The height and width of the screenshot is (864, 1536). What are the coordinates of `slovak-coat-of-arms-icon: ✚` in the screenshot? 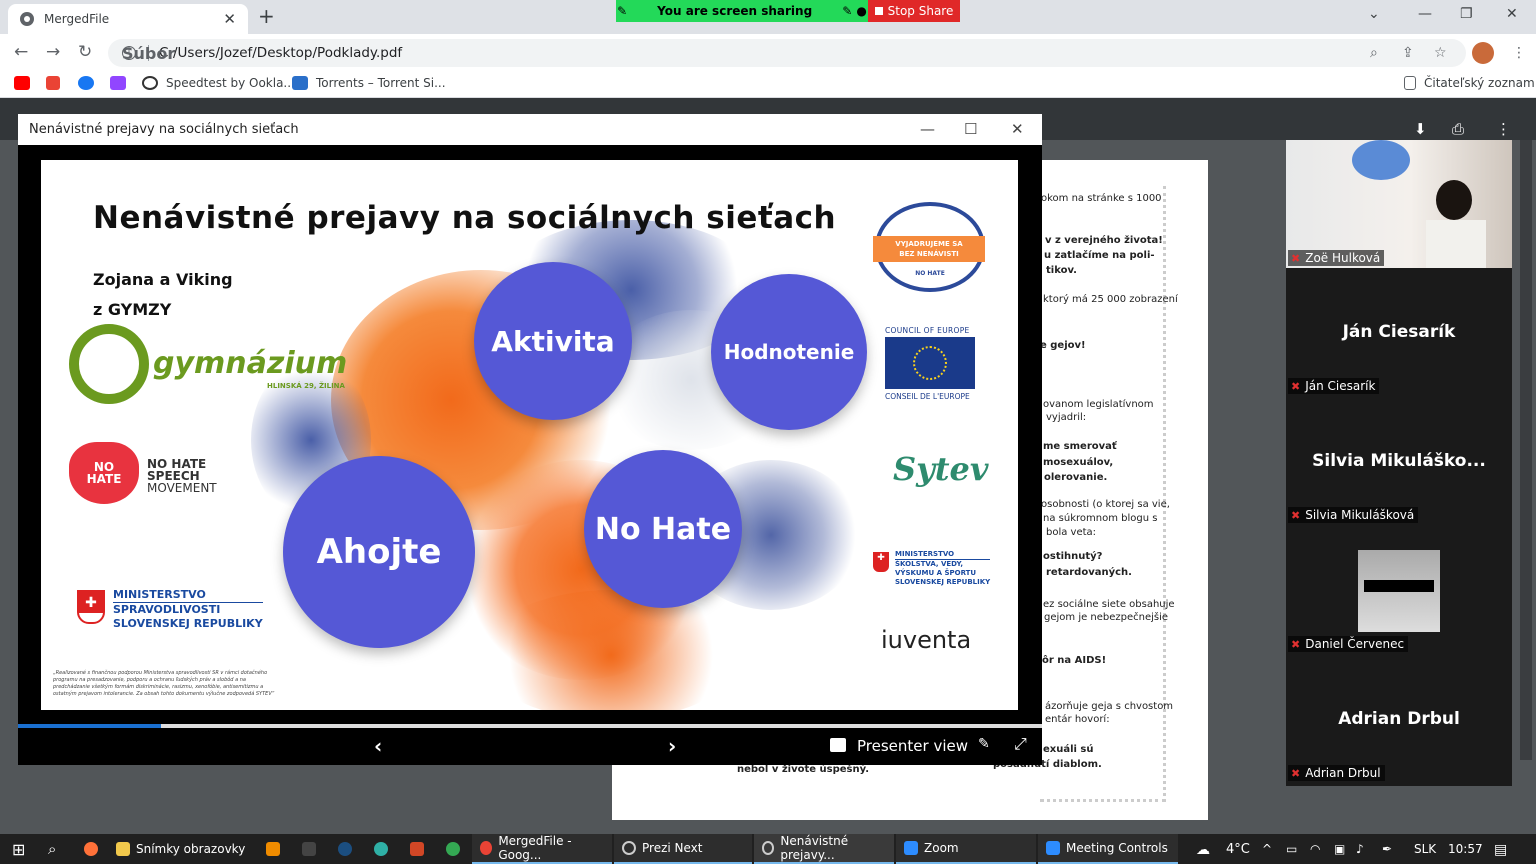 It's located at (91, 607).